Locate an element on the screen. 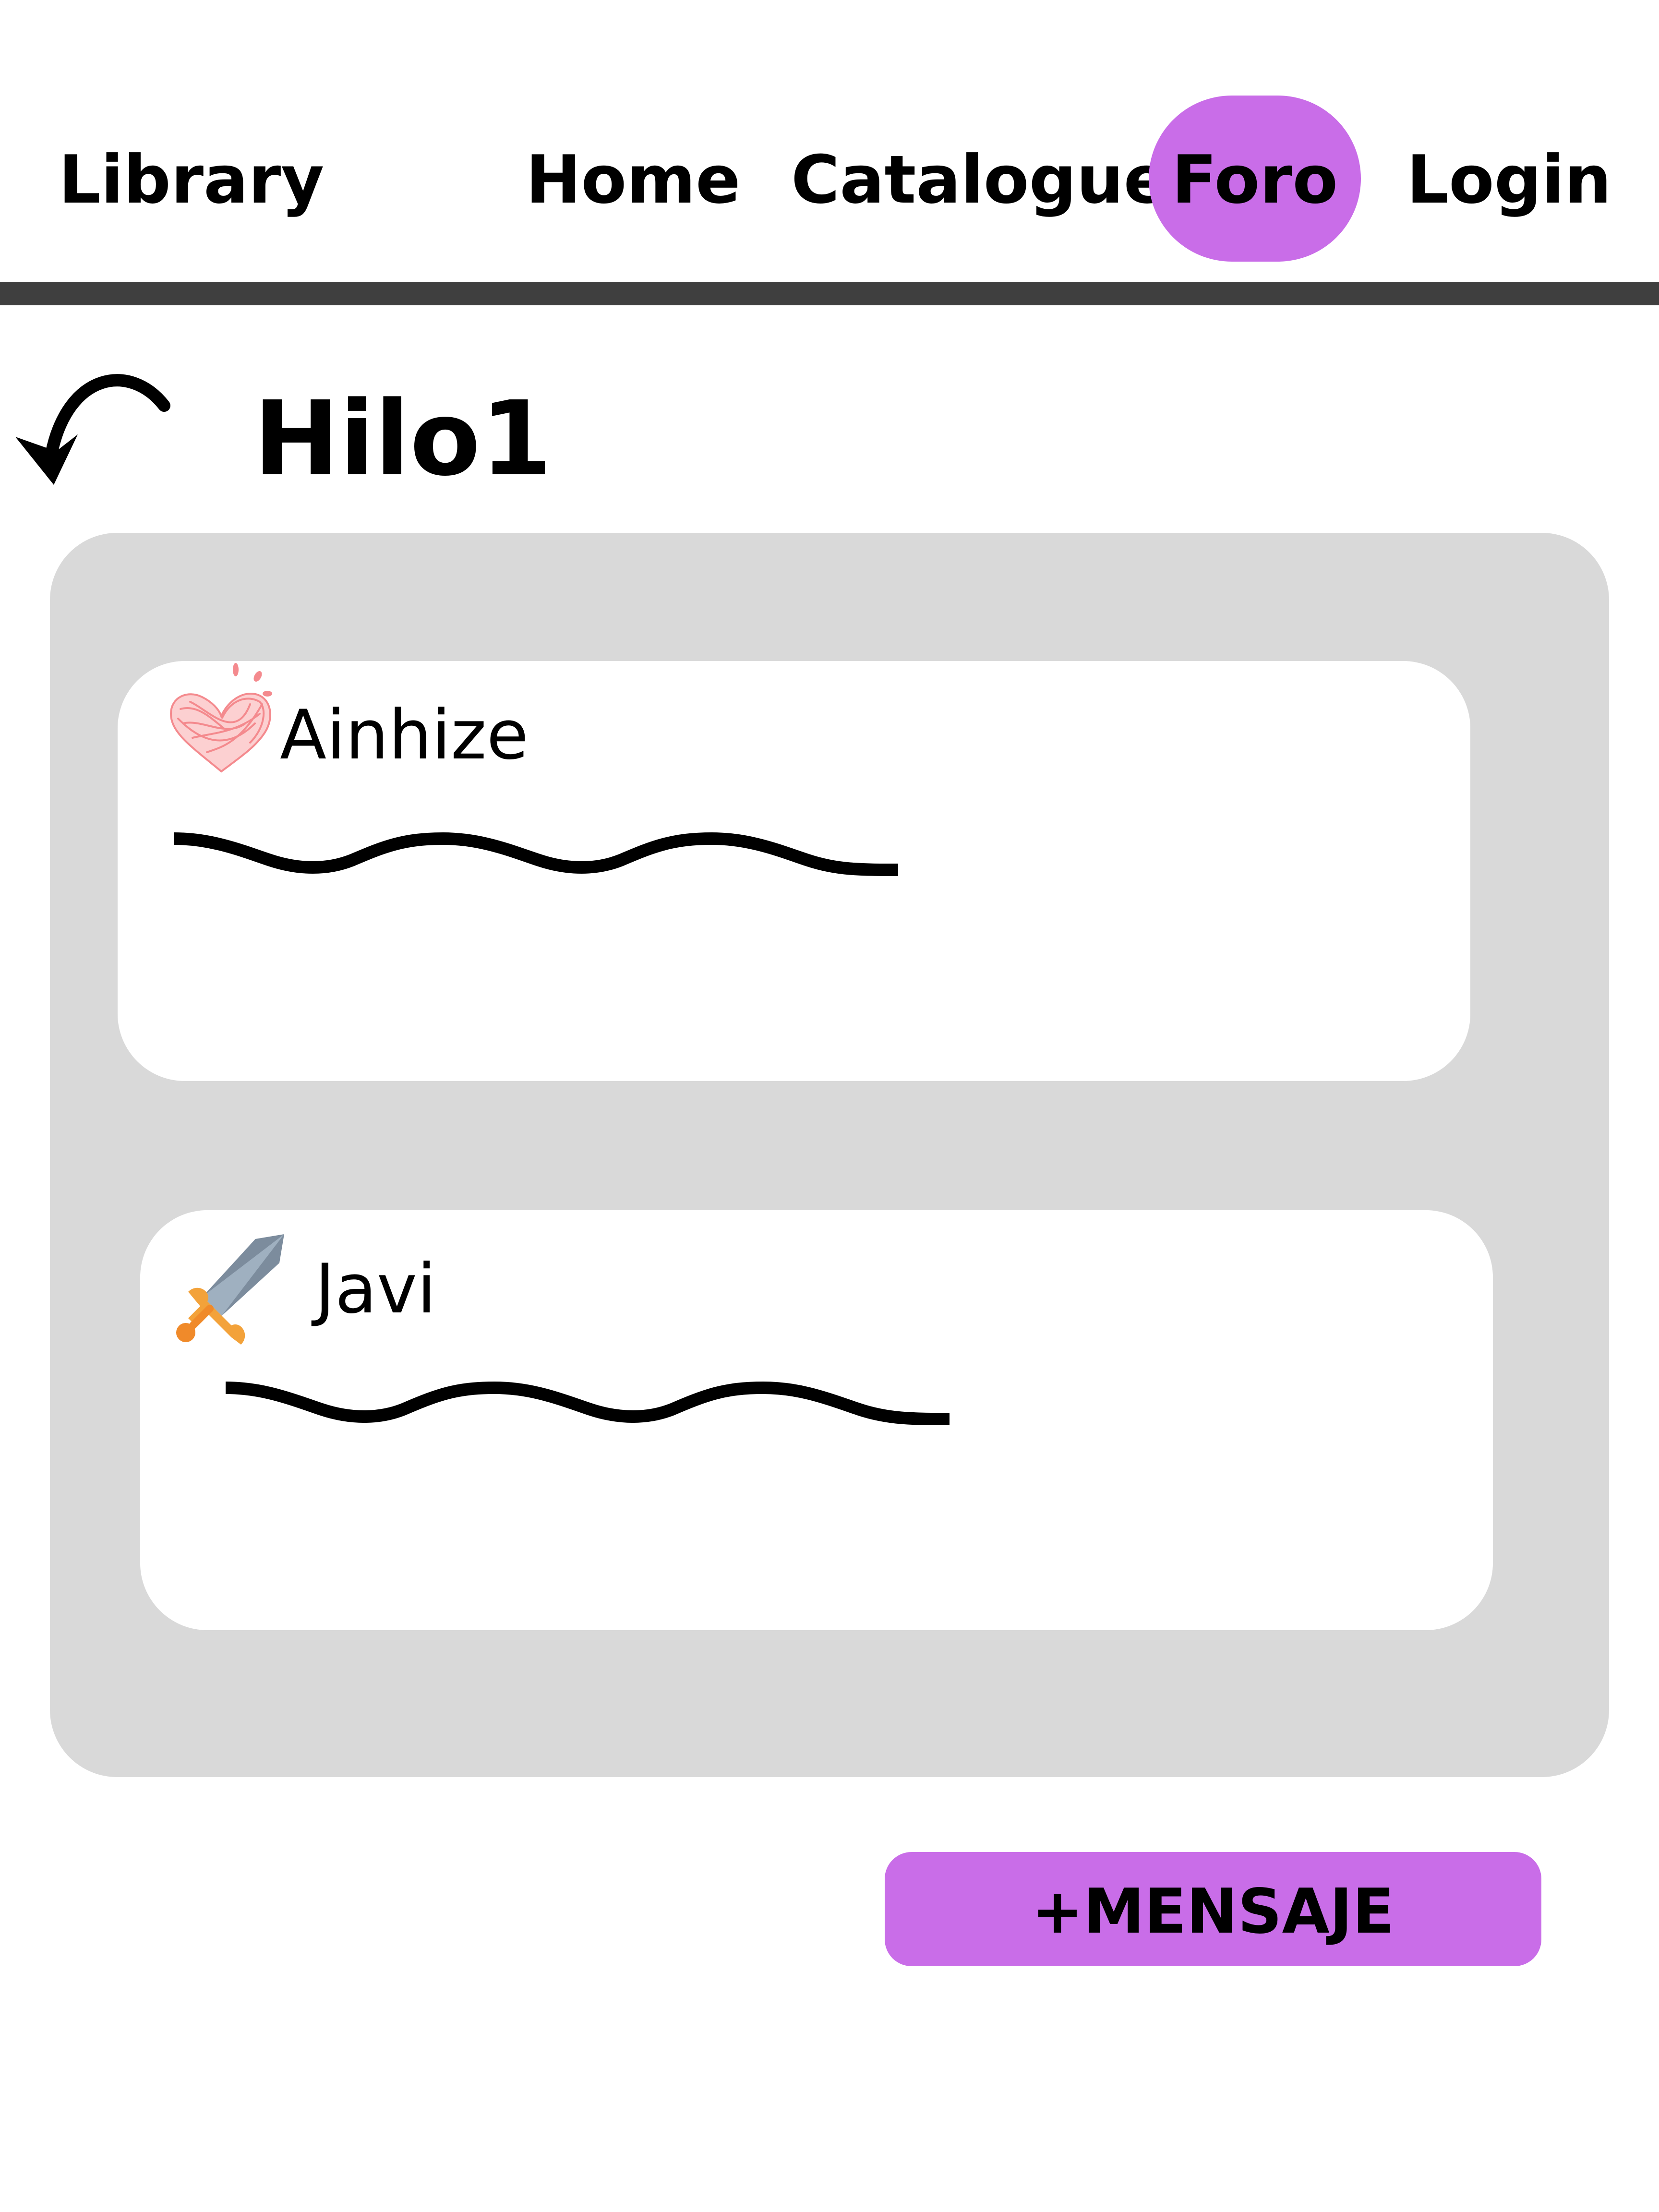  scribbled-heart-icon is located at coordinates (220, 718).